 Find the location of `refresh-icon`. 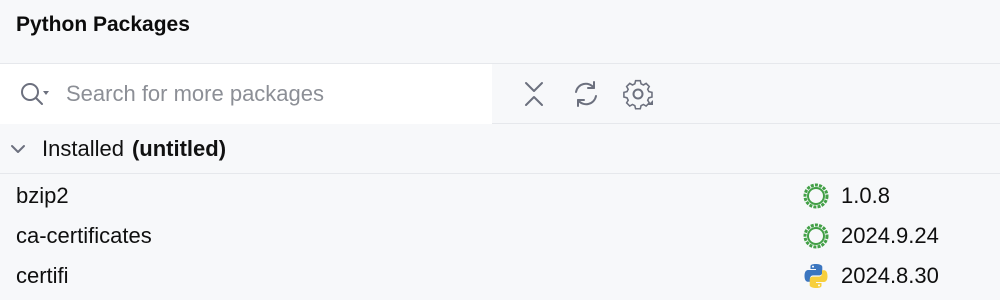

refresh-icon is located at coordinates (586, 94).